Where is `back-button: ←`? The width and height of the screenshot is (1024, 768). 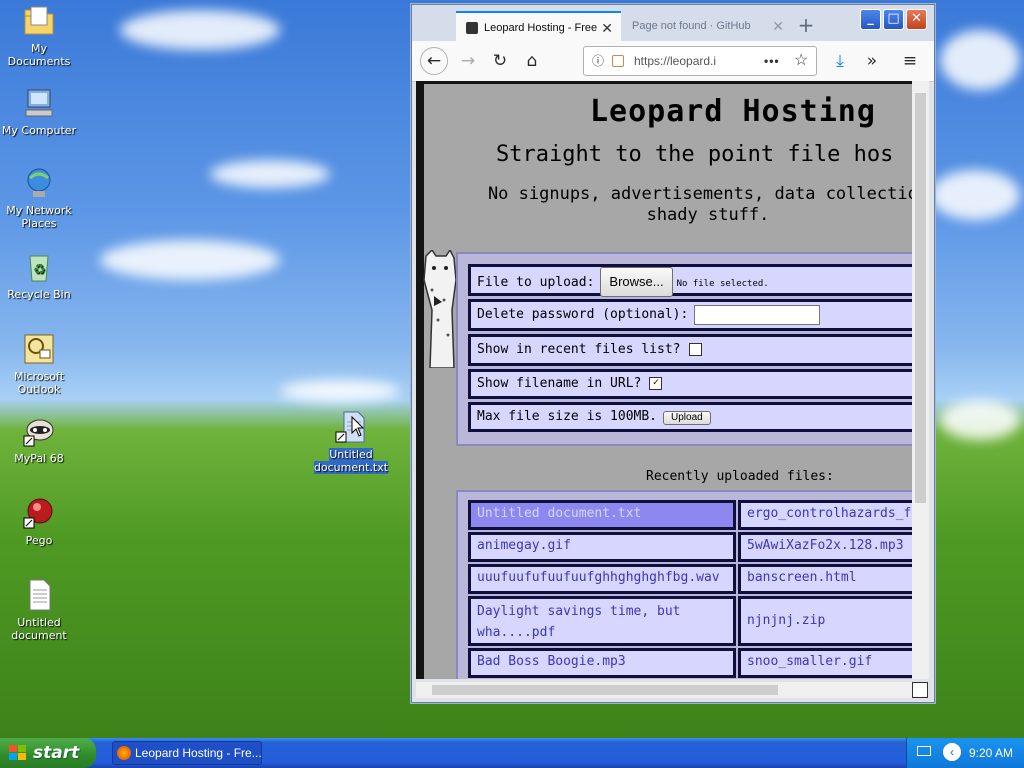 back-button: ← is located at coordinates (434, 61).